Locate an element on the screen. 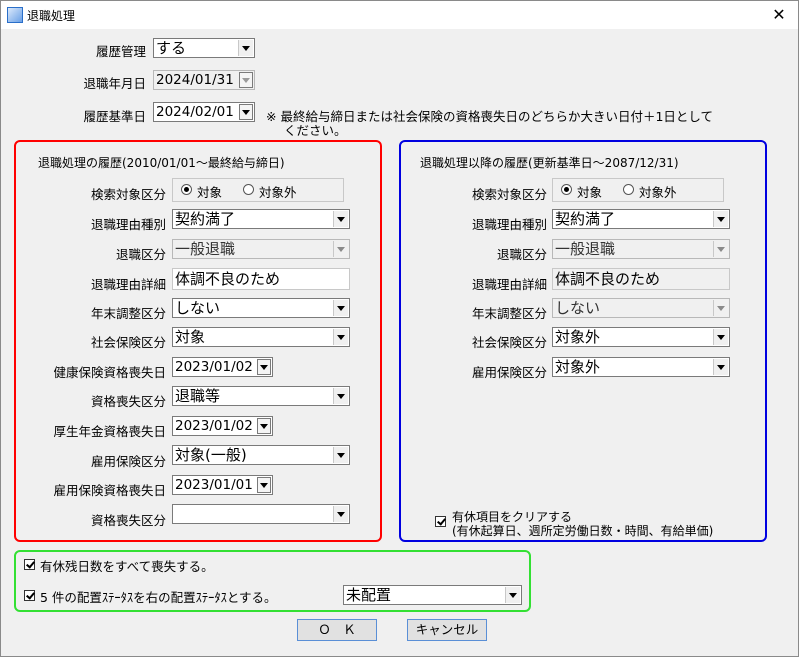 The image size is (799, 657). haichi-status-value: 未配置 is located at coordinates (369, 595).